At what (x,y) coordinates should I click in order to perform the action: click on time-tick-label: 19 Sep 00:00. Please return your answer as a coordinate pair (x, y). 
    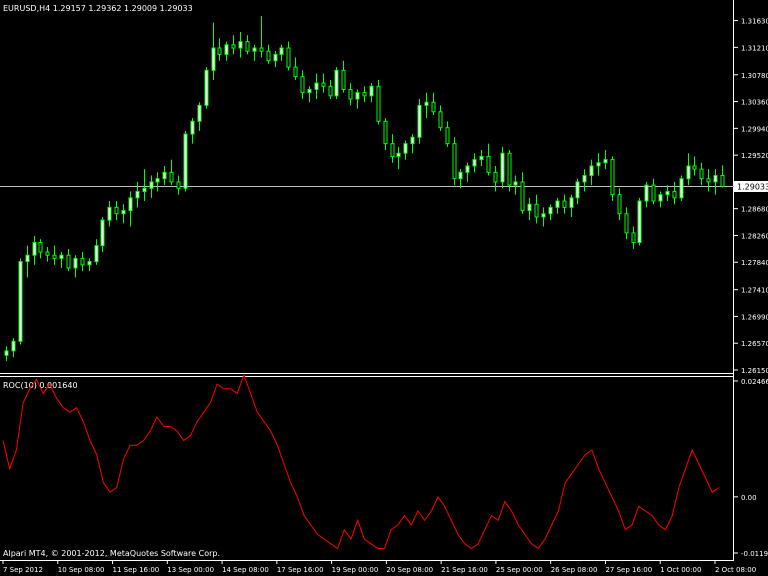
    Looking at the image, I should click on (355, 570).